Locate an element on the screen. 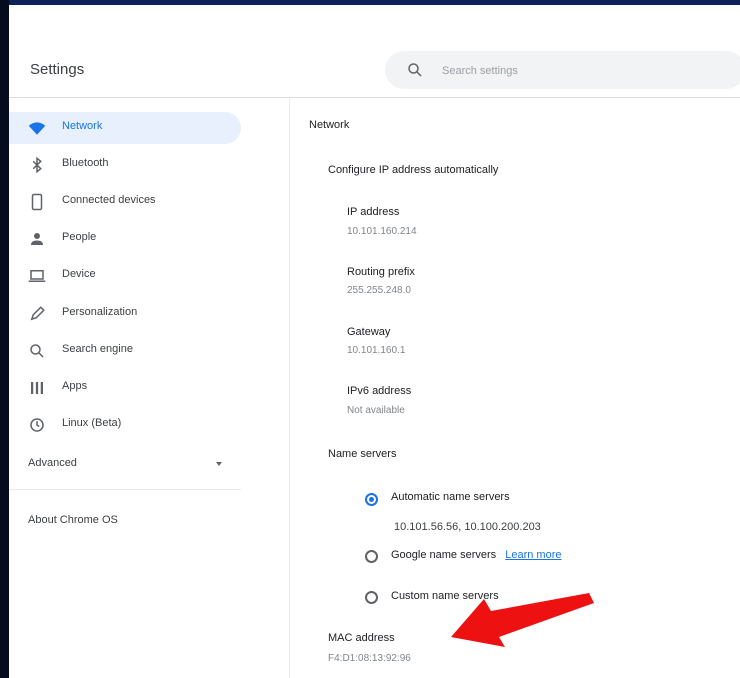 The image size is (740, 678). sidebar-item-personalization: Personalization is located at coordinates (125, 314).